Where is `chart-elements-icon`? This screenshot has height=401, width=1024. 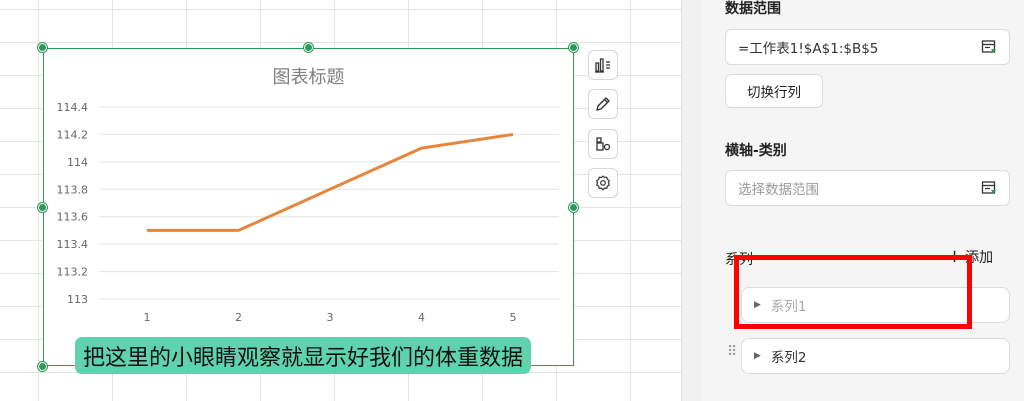
chart-elements-icon is located at coordinates (603, 144).